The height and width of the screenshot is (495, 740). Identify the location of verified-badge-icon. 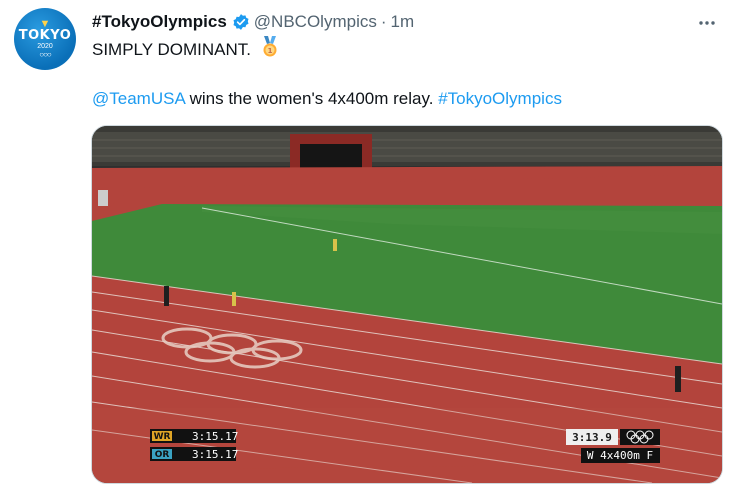
(241, 22).